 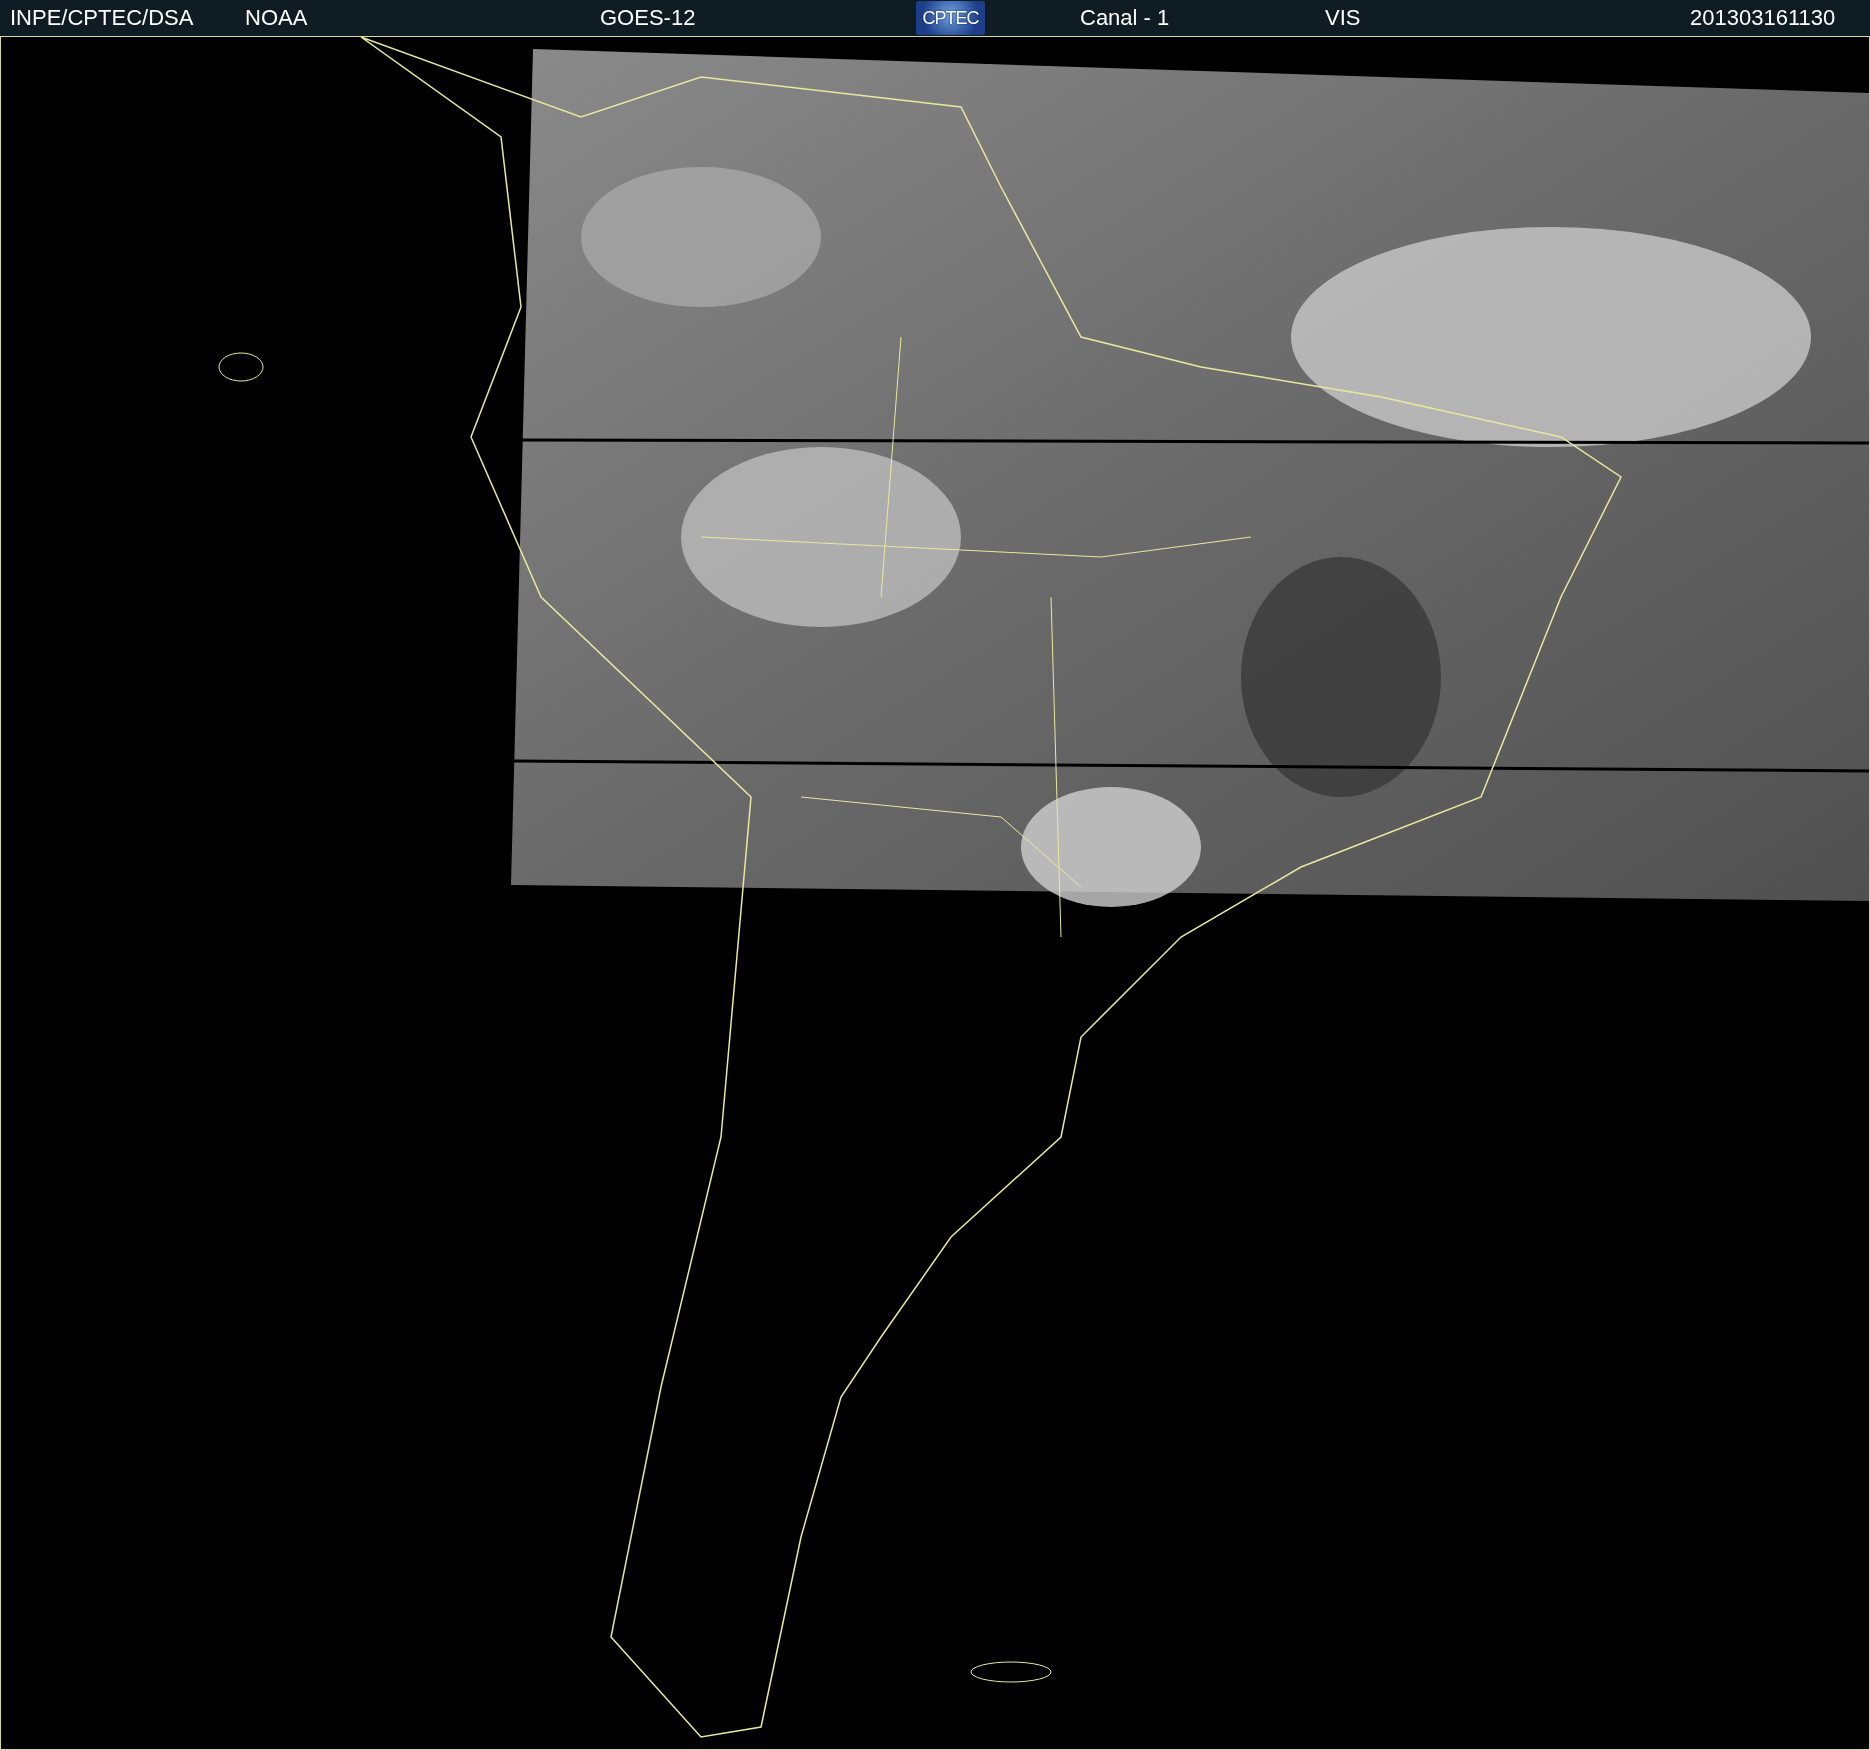 What do you see at coordinates (1763, 18) in the screenshot?
I see `header-label: 201303161130` at bounding box center [1763, 18].